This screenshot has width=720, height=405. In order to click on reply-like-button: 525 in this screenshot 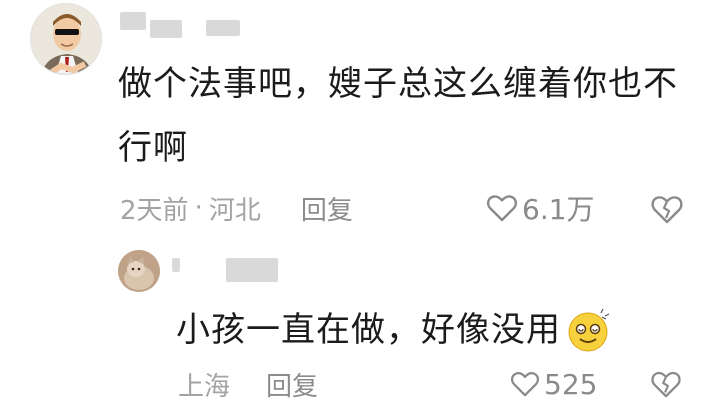, I will do `click(553, 384)`.